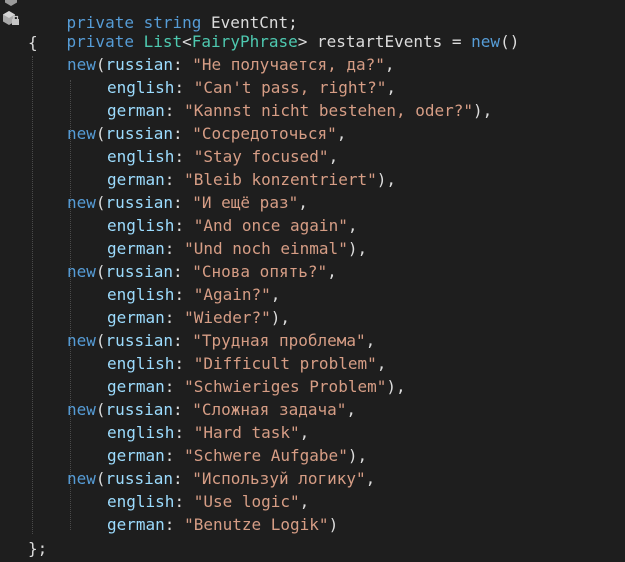  I want to click on string-german: "Und noch einmal", so click(266, 248).